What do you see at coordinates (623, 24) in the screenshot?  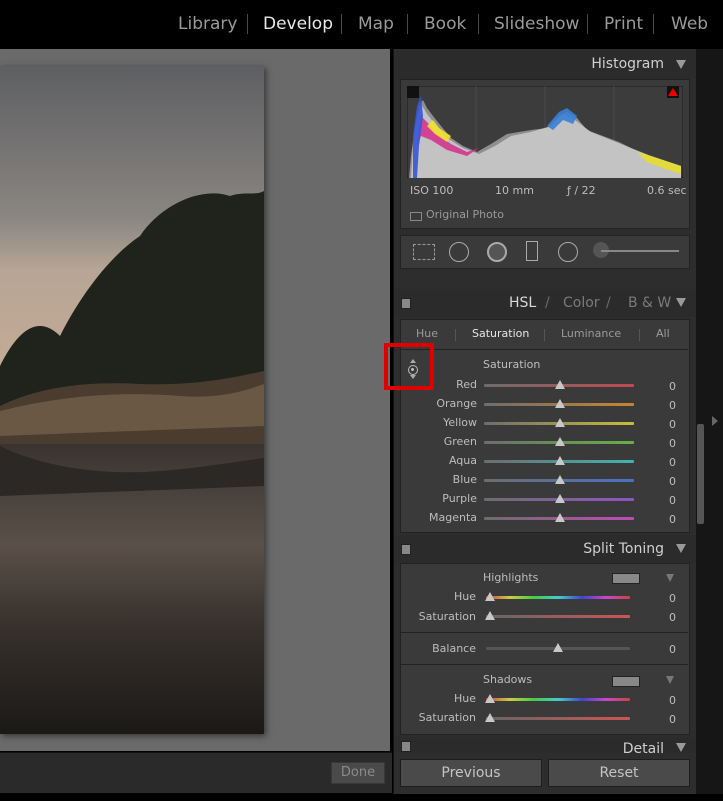 I see `module-print: Print` at bounding box center [623, 24].